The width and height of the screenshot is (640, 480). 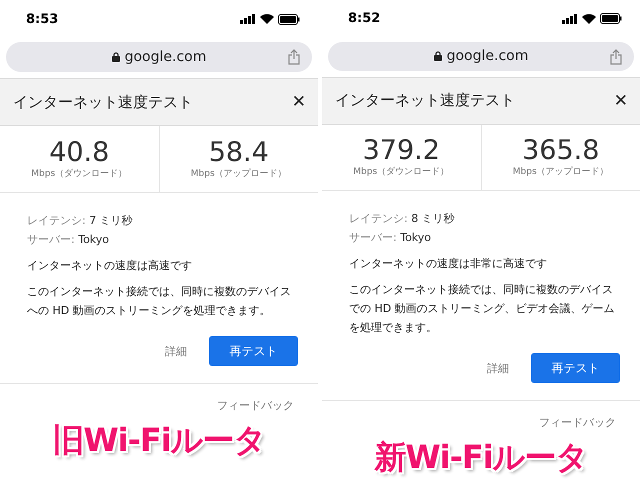 What do you see at coordinates (110, 265) in the screenshot?
I see `speed-verdict: インターネットの速度は高速です` at bounding box center [110, 265].